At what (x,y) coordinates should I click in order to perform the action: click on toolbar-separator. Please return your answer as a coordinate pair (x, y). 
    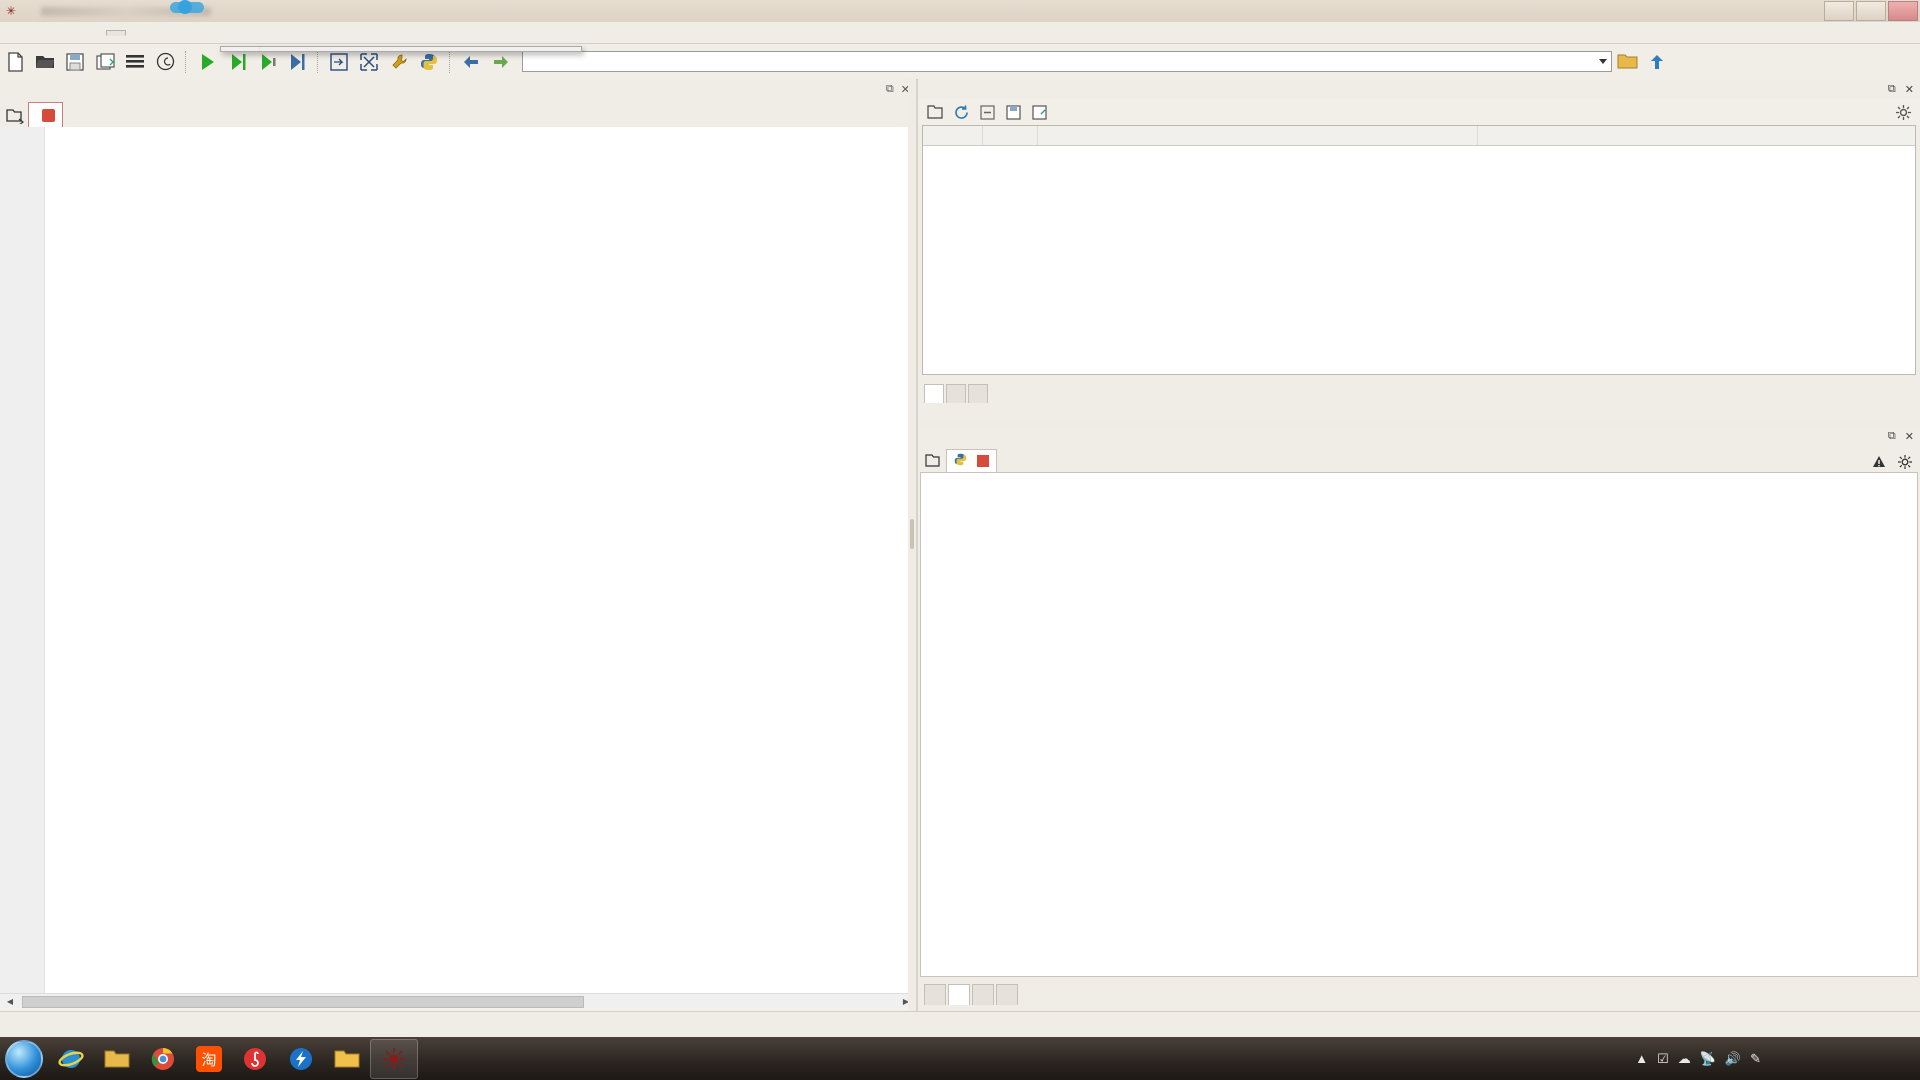
    Looking at the image, I should click on (186, 61).